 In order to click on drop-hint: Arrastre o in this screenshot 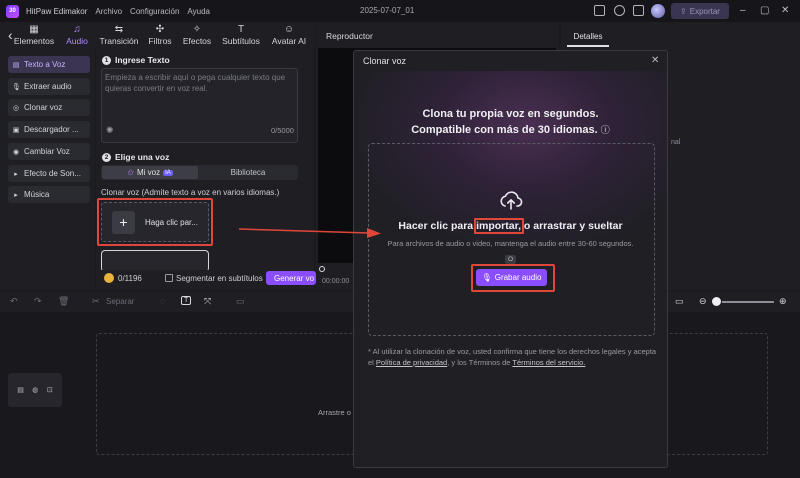, I will do `click(334, 412)`.